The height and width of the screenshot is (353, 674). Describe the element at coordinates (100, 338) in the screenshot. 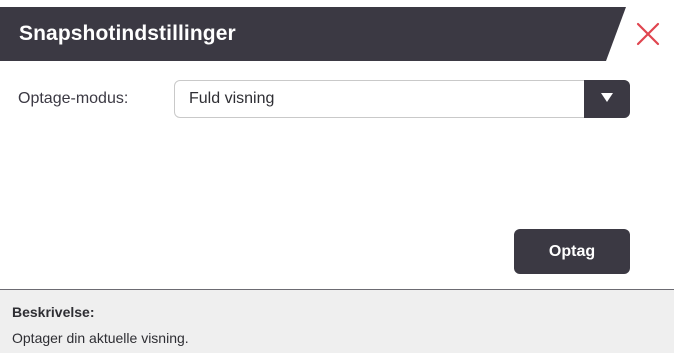

I see `description-text: Optager din aktuelle visning.` at that location.